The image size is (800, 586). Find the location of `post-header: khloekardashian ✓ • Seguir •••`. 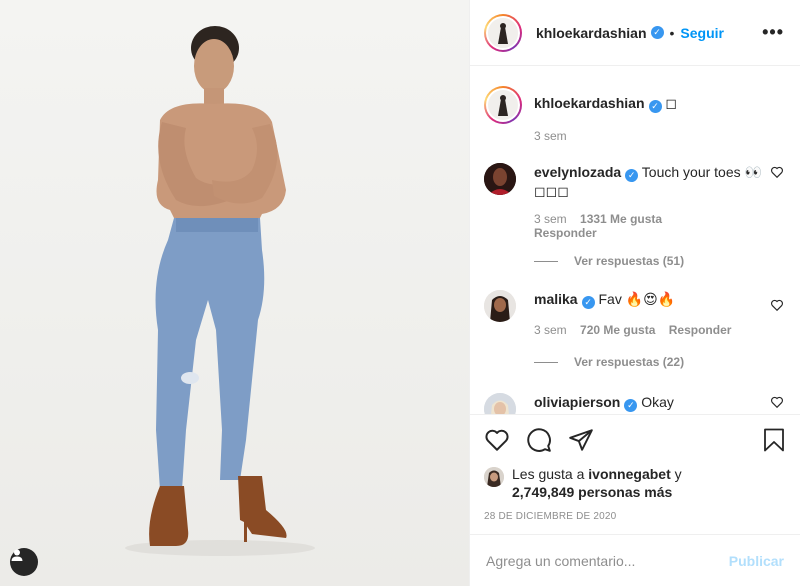

post-header: khloekardashian ✓ • Seguir ••• is located at coordinates (635, 33).